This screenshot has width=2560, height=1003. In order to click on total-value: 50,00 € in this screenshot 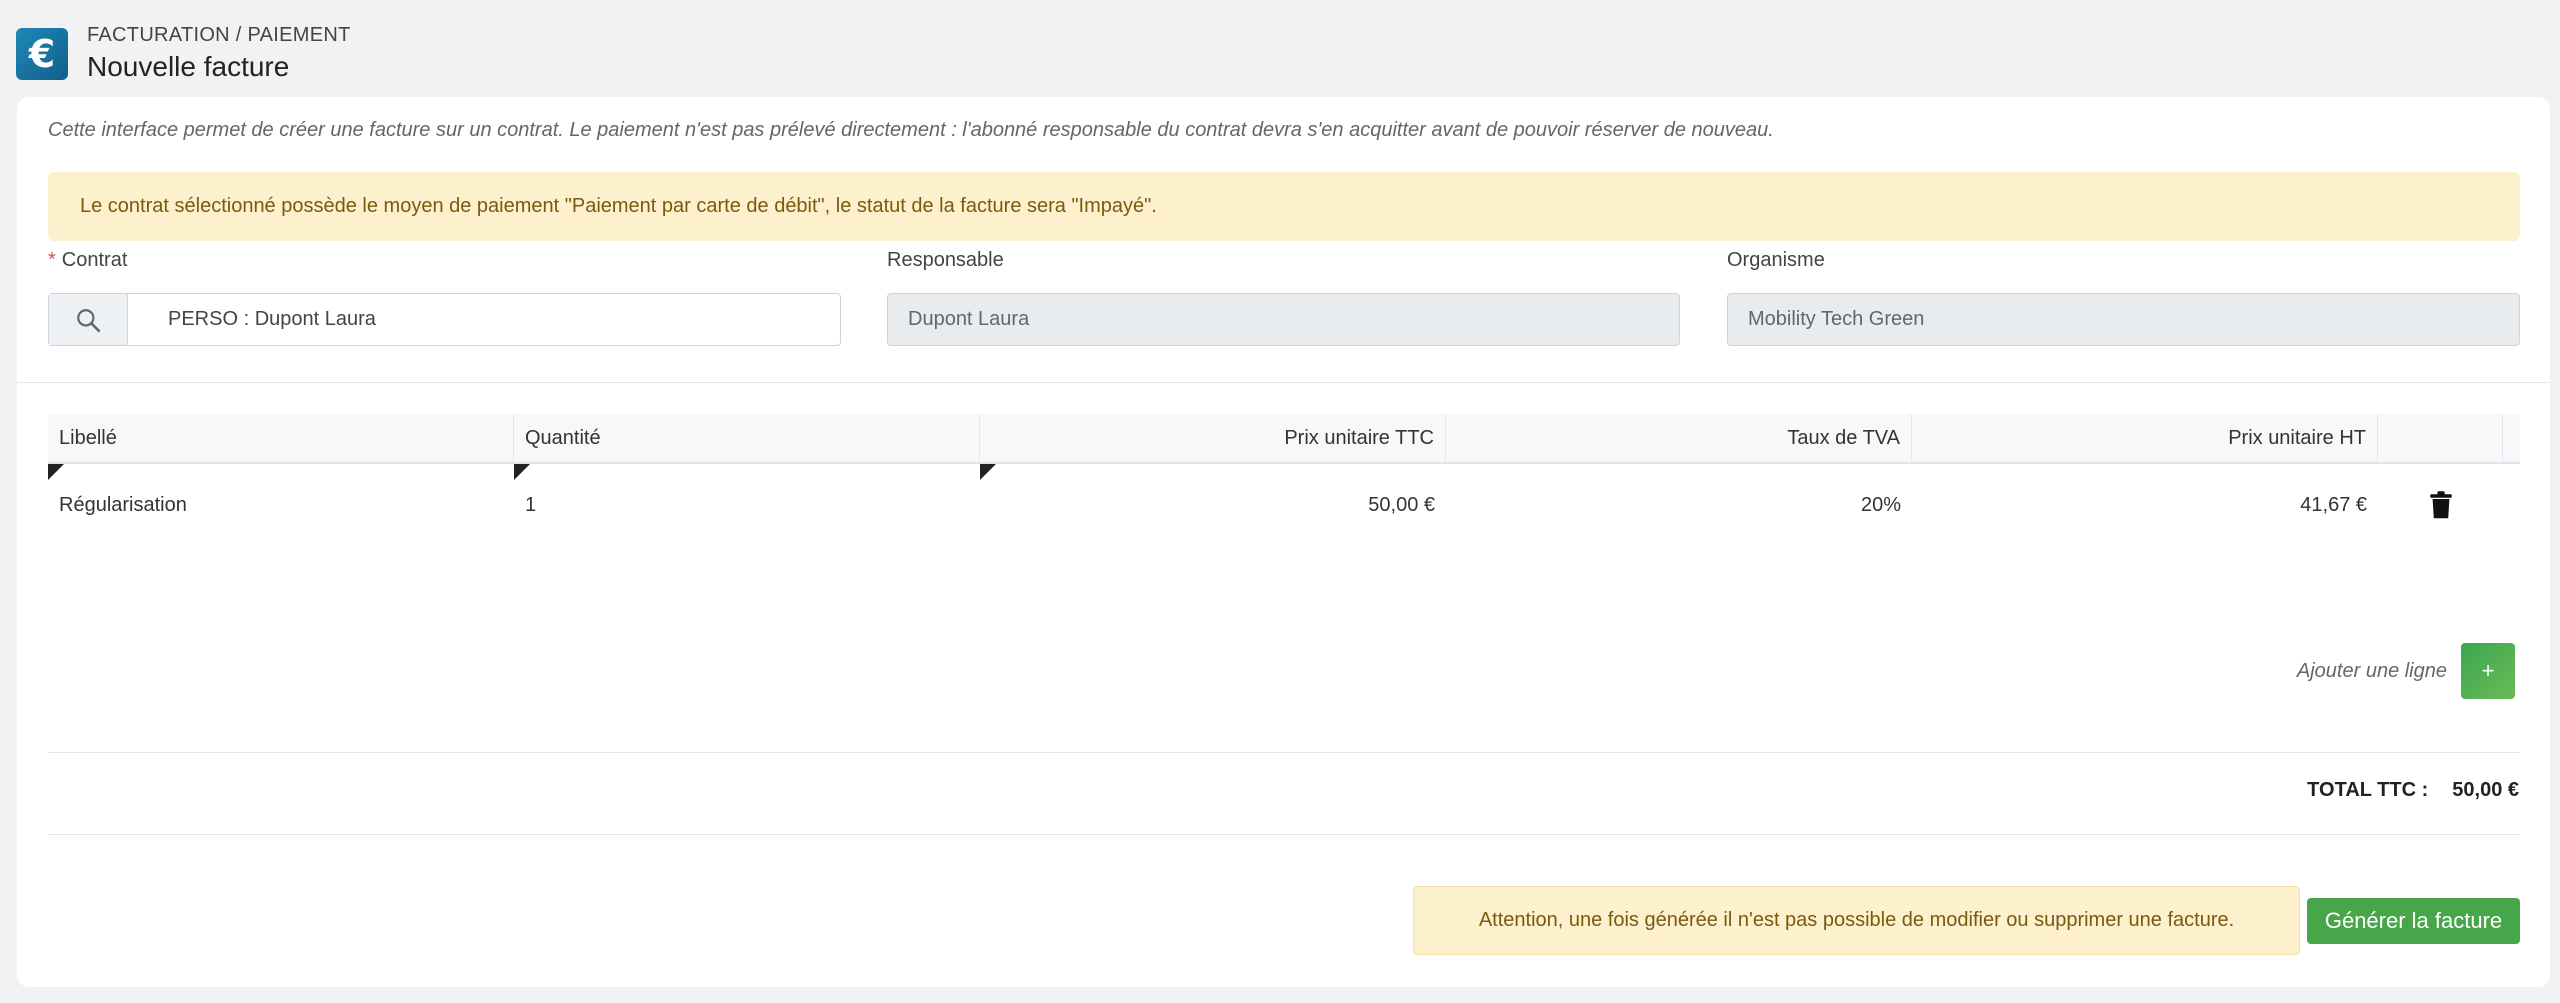, I will do `click(2485, 790)`.